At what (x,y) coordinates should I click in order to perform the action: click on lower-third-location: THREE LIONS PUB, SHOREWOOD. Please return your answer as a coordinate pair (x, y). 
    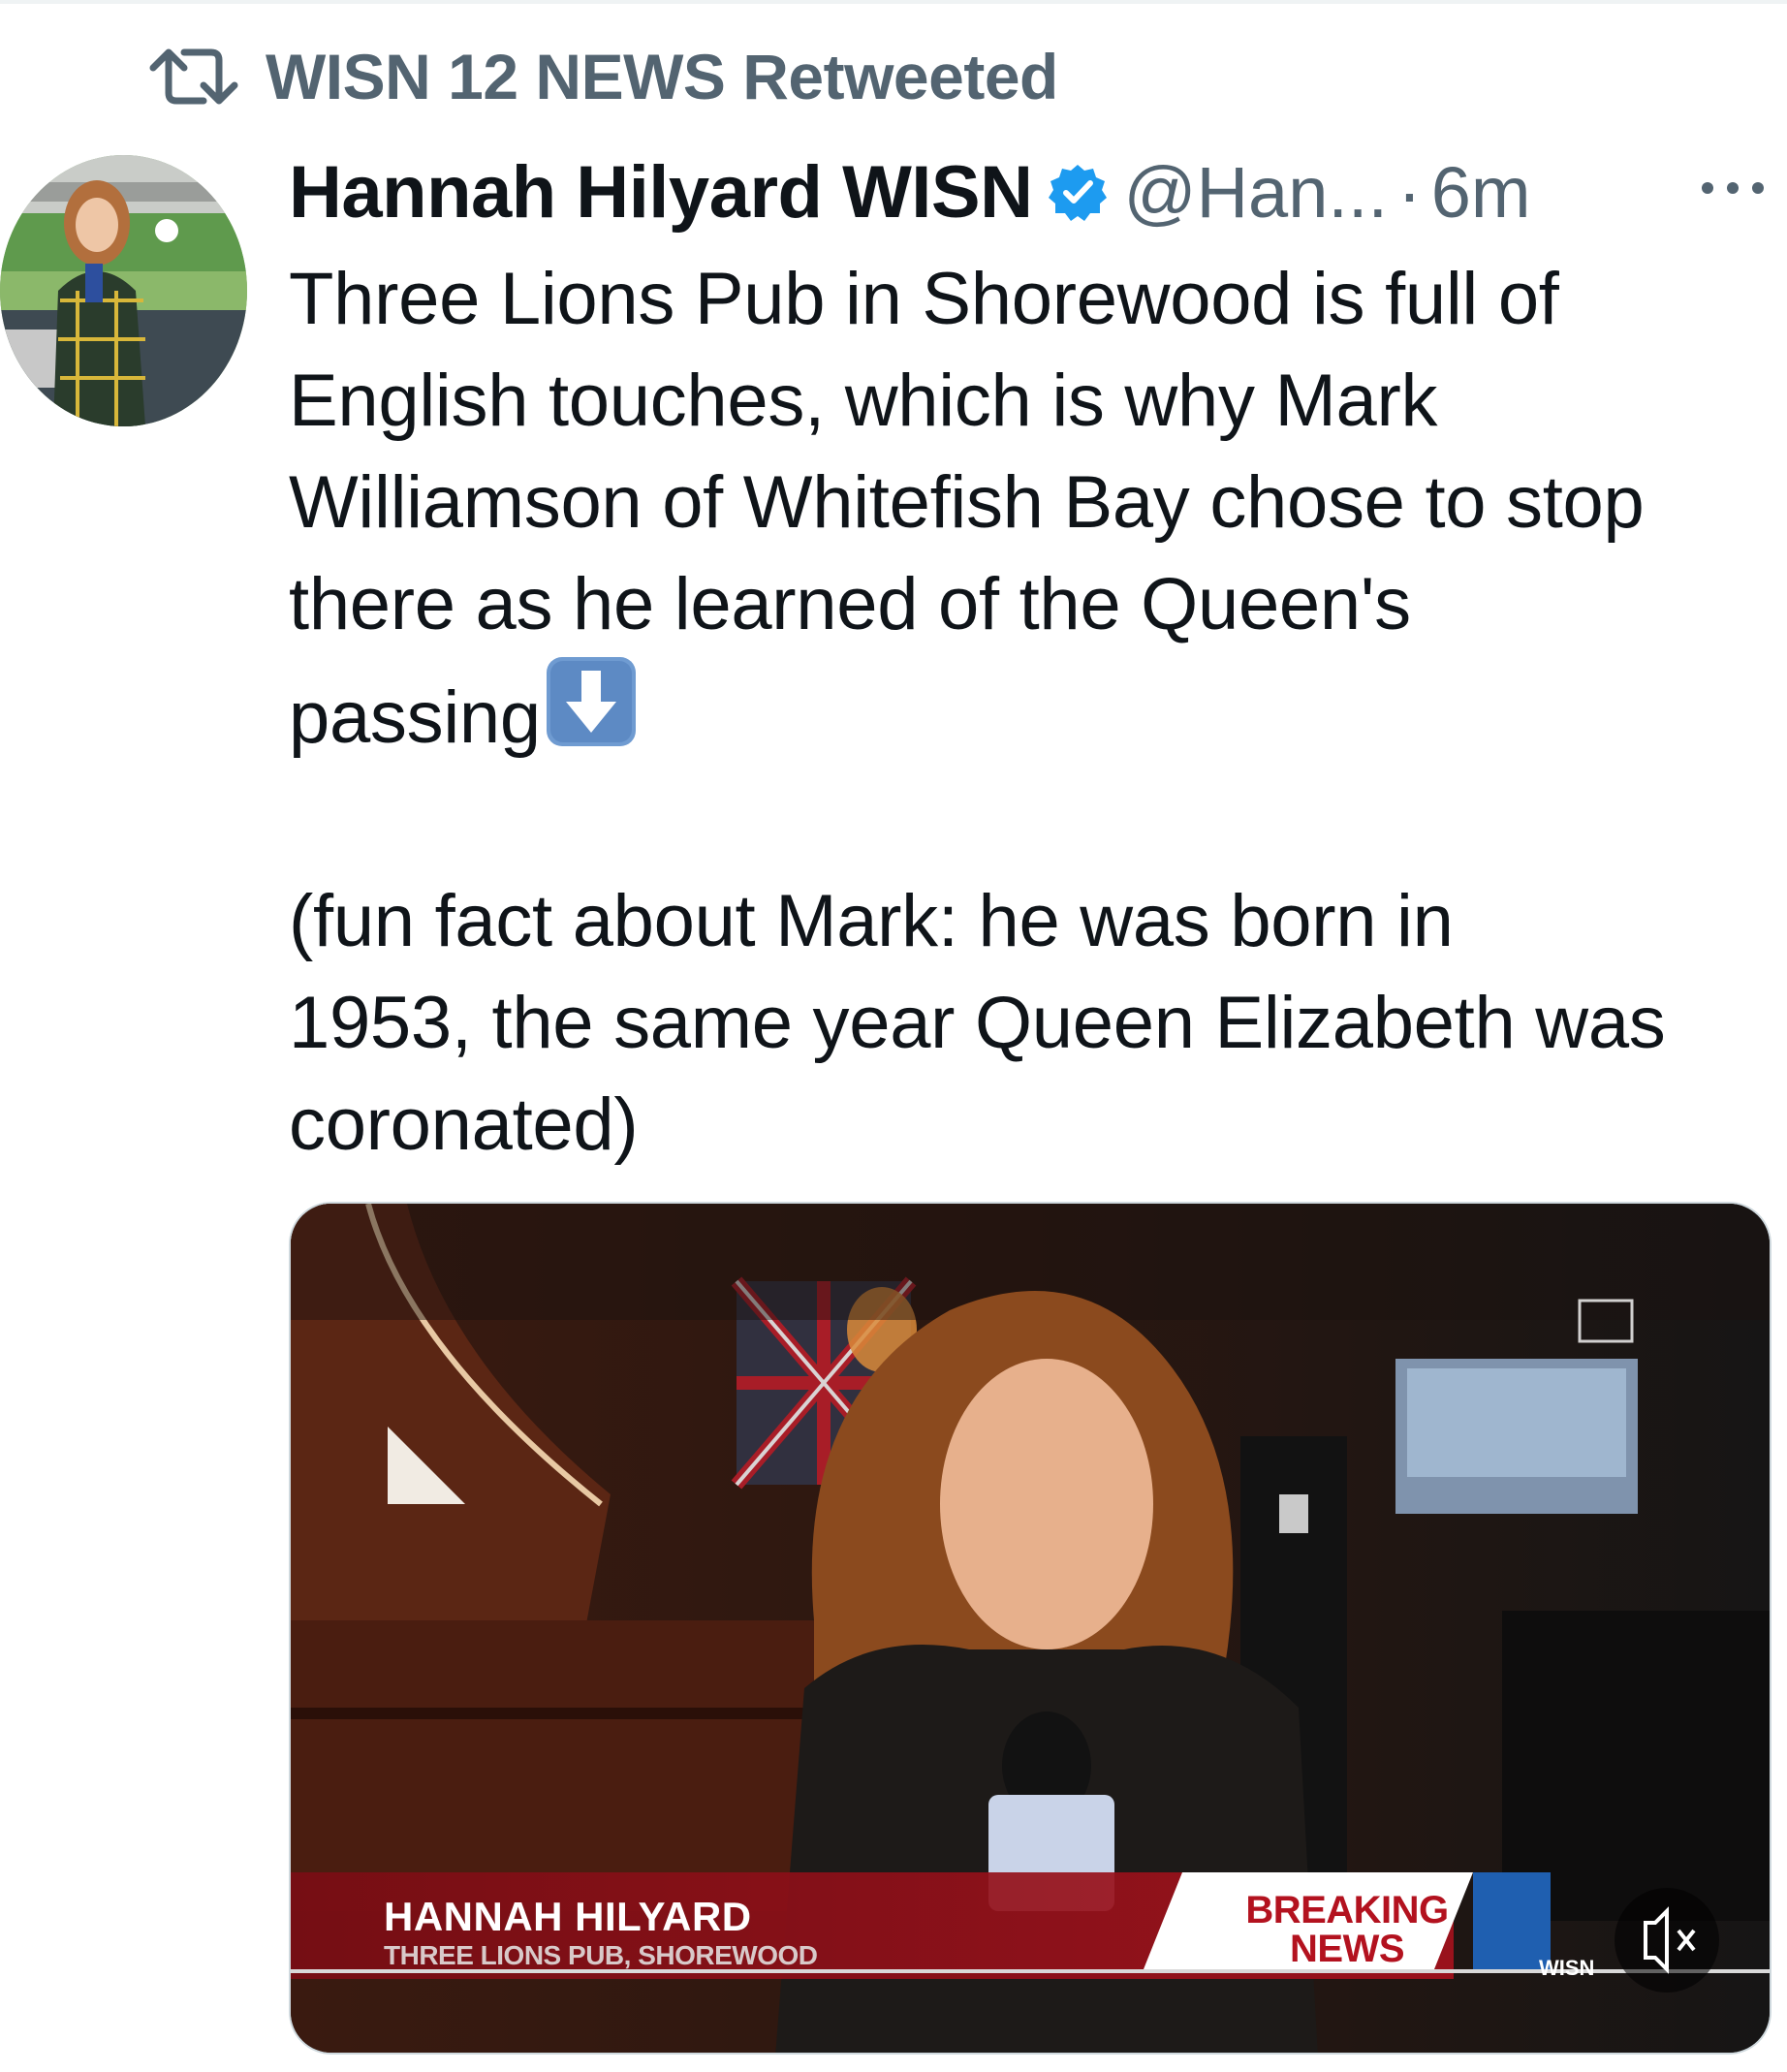
    Looking at the image, I should click on (601, 1955).